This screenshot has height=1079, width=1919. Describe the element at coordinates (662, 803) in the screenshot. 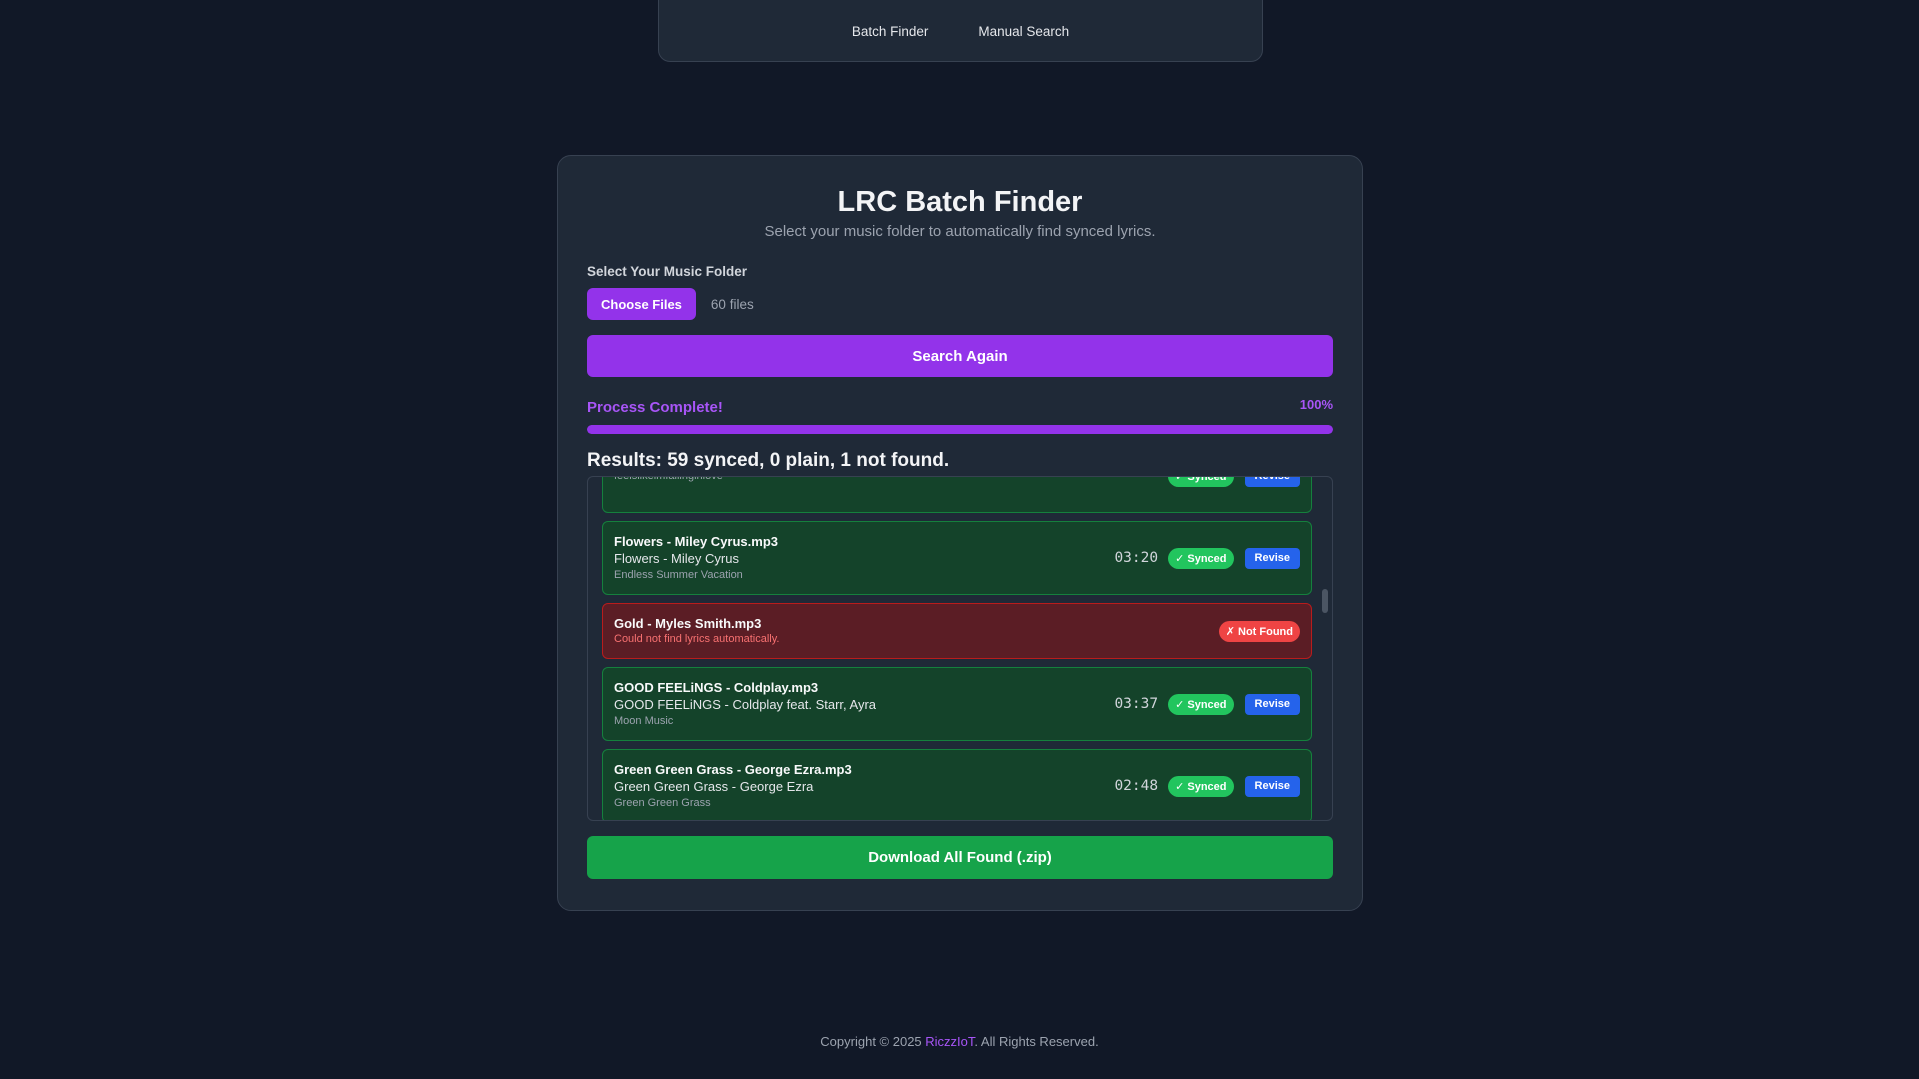

I see `result-album: Green Green Grass` at that location.